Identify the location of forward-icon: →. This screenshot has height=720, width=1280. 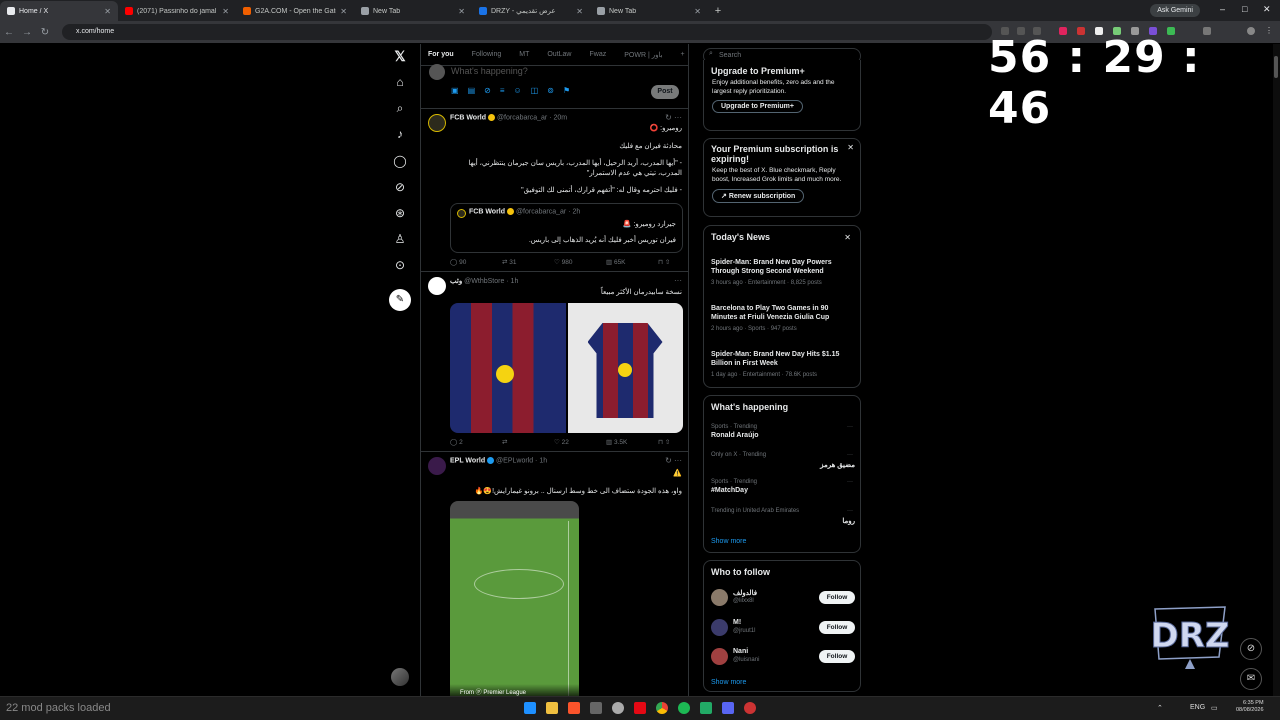
(27, 32).